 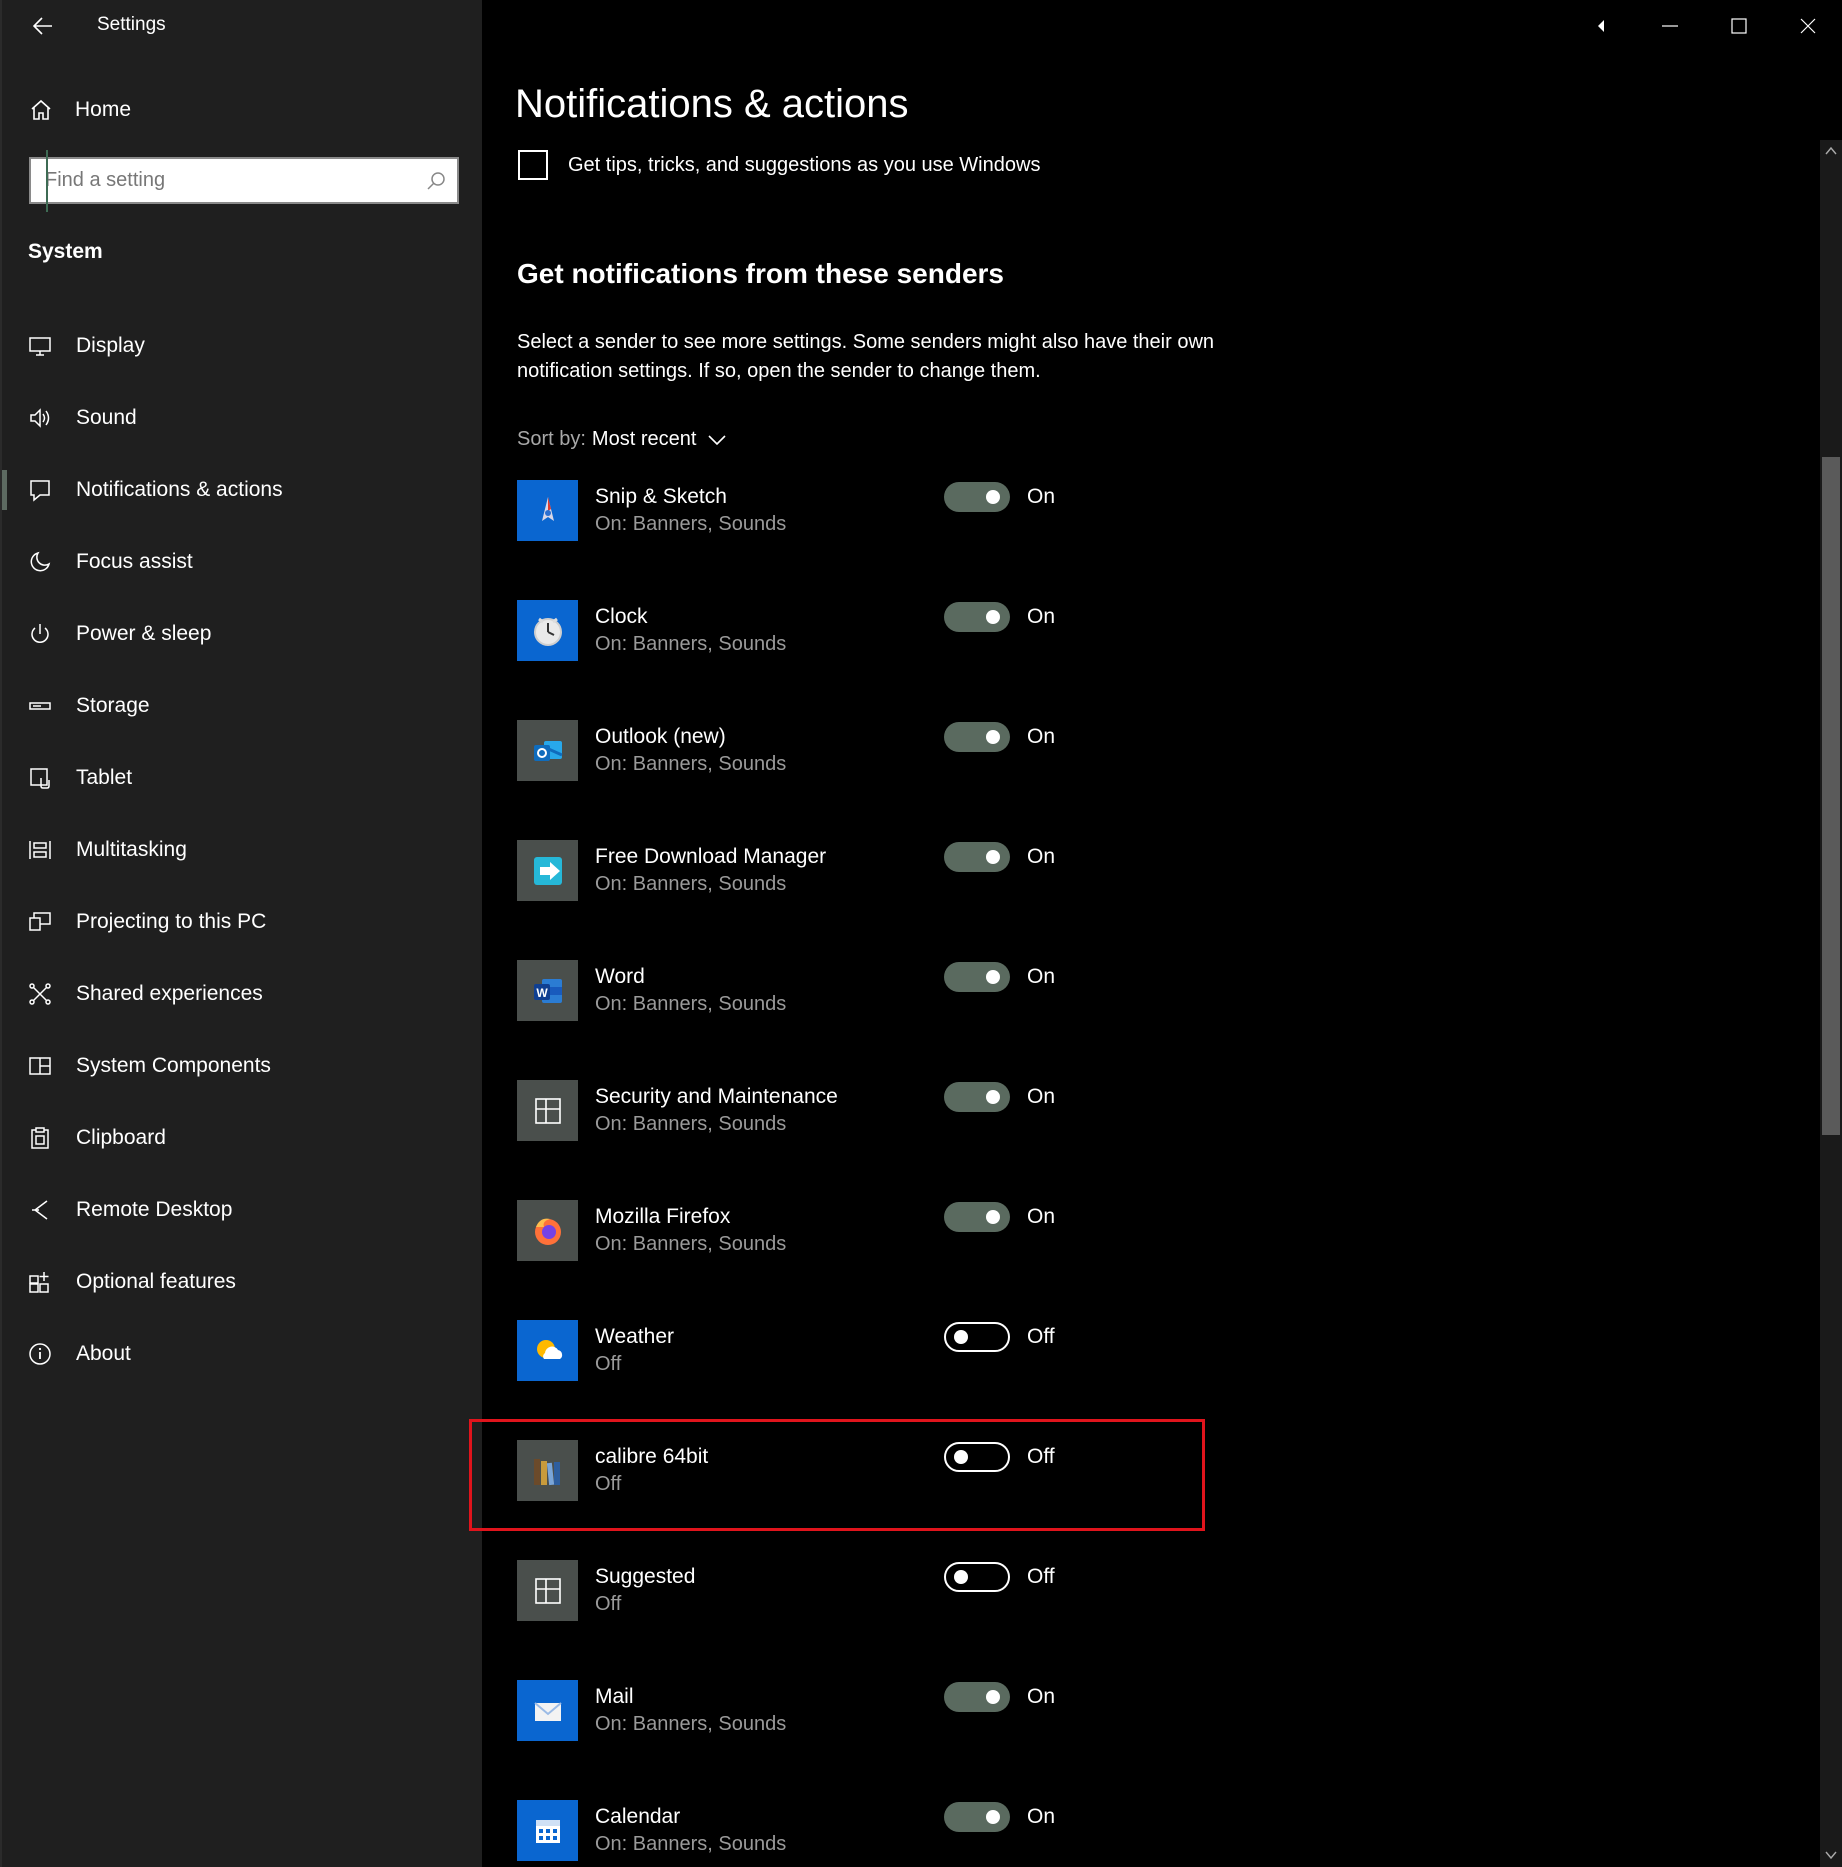 I want to click on tips-checkbox, so click(x=533, y=165).